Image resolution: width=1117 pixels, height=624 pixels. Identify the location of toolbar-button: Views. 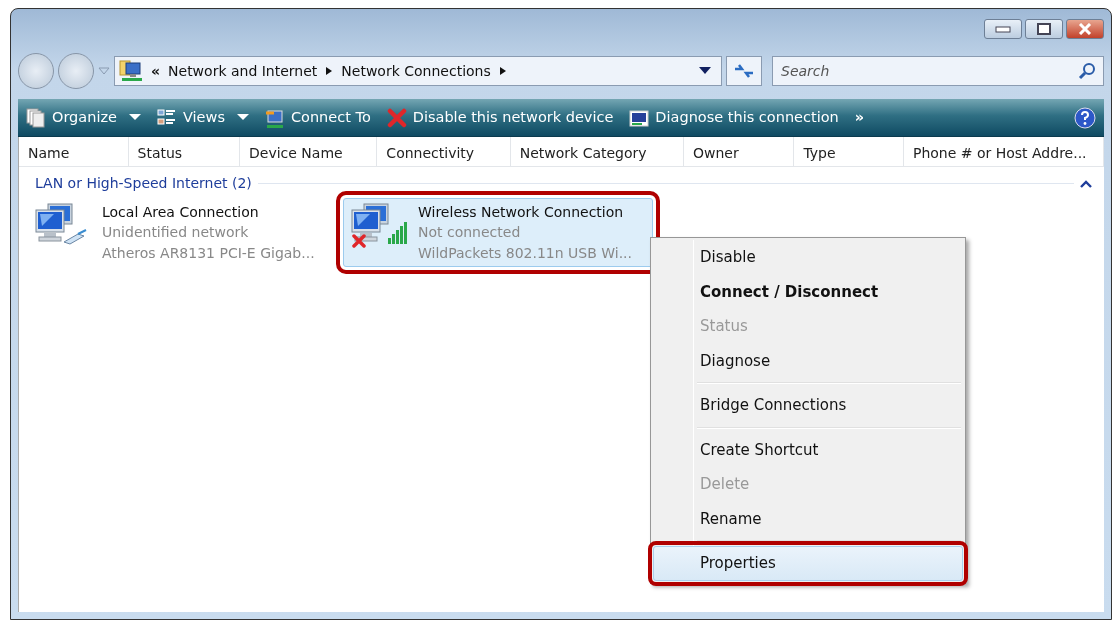
(202, 117).